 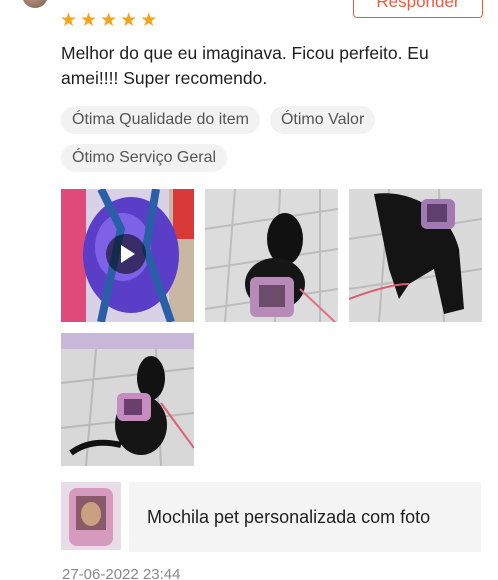 What do you see at coordinates (418, 9) in the screenshot?
I see `reply-button: Responder` at bounding box center [418, 9].